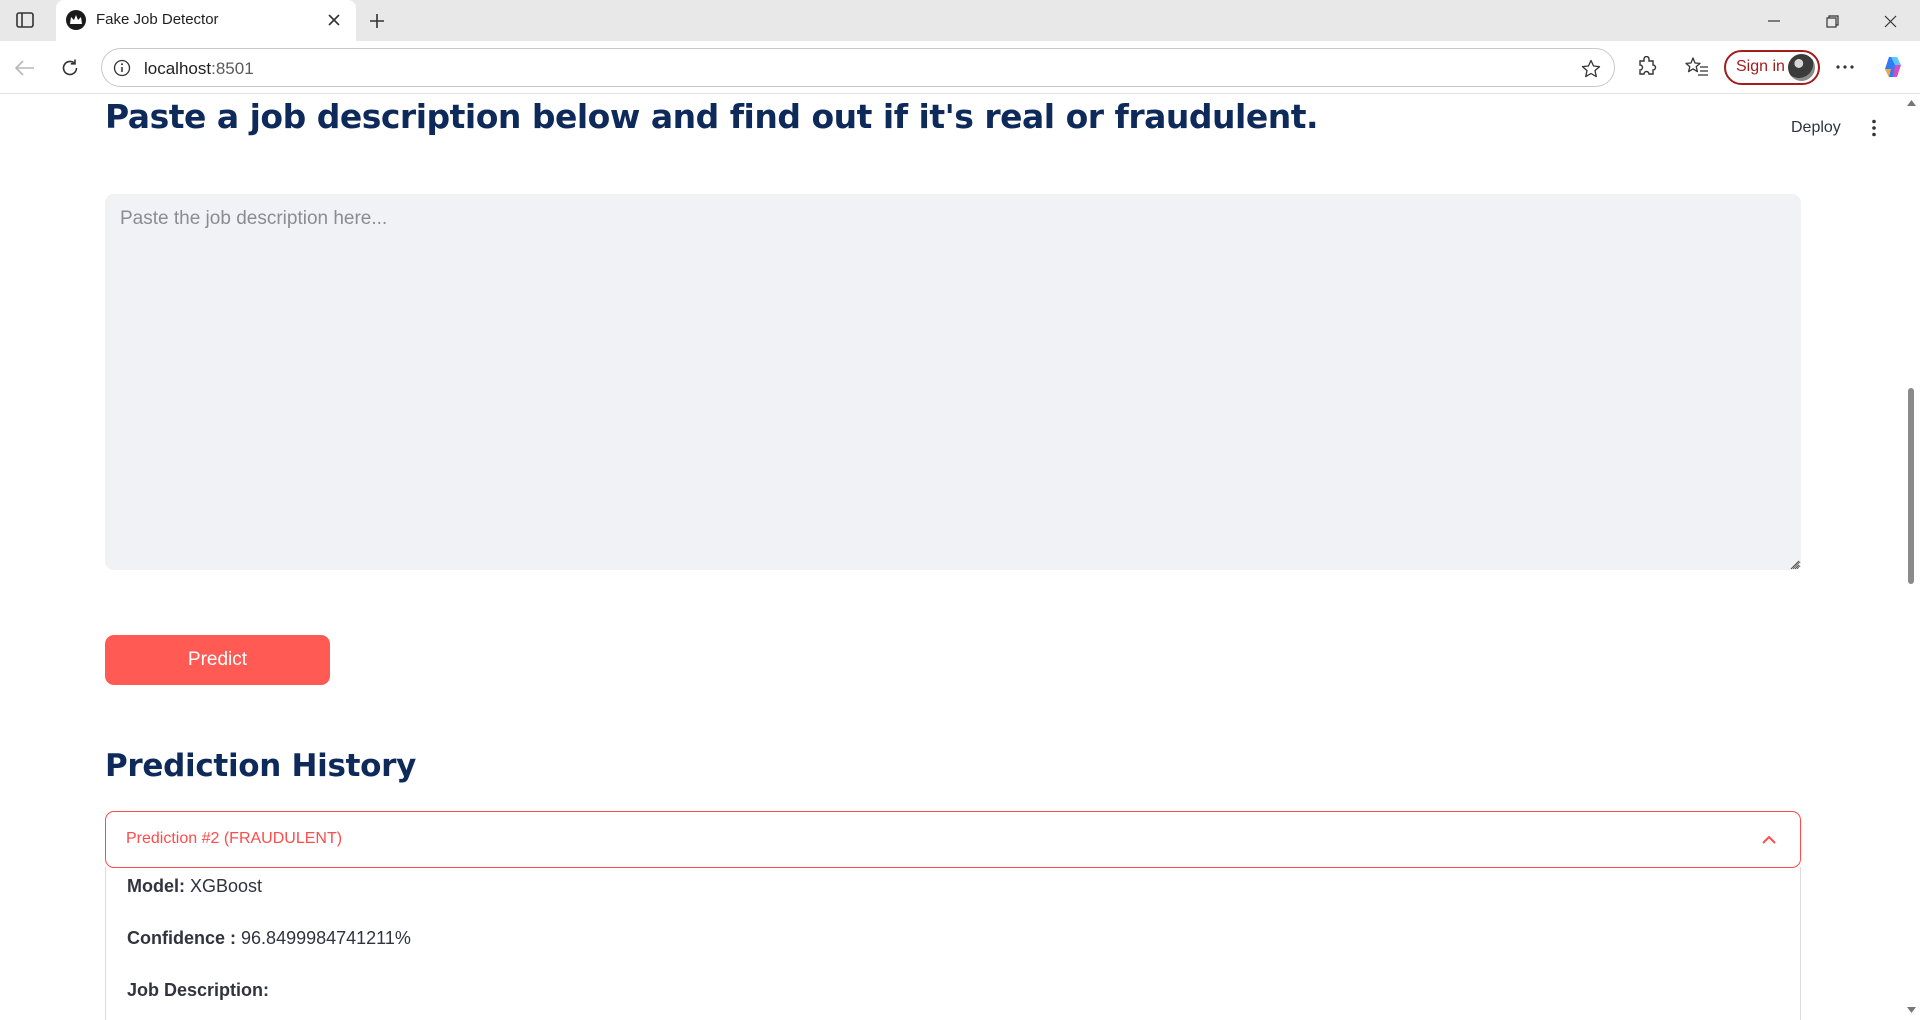  Describe the element at coordinates (1591, 69) in the screenshot. I see `star-icon` at that location.